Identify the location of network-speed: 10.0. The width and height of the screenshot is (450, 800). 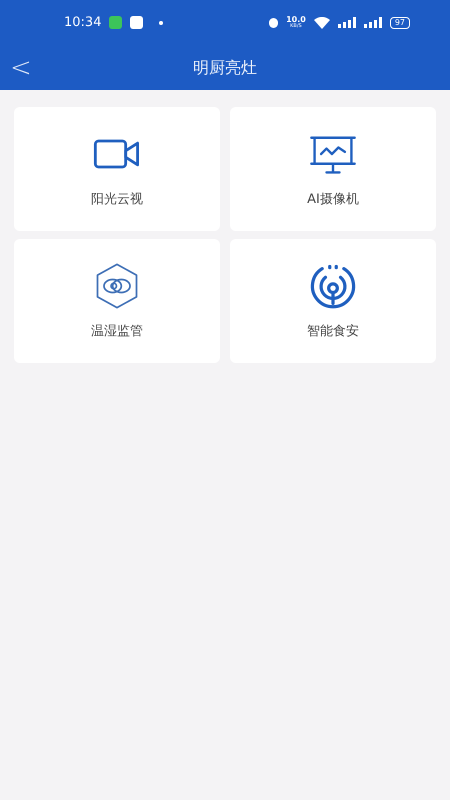
(296, 20).